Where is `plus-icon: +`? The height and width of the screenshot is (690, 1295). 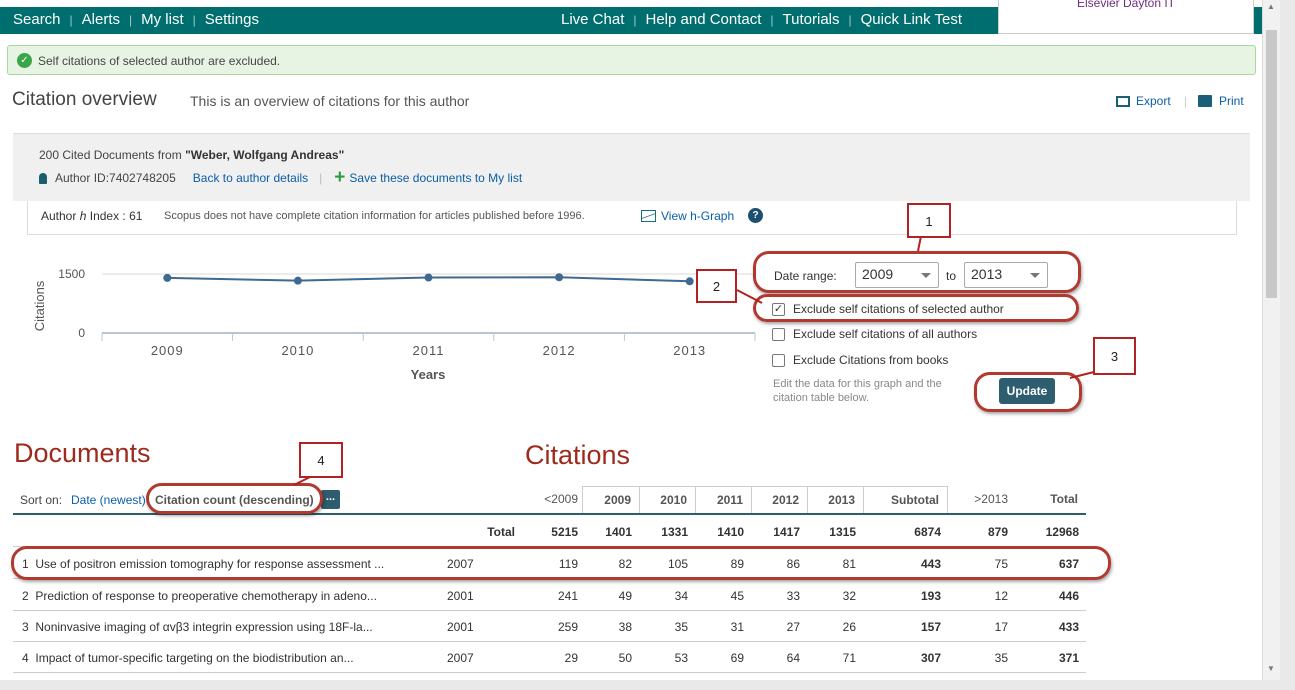 plus-icon: + is located at coordinates (339, 177).